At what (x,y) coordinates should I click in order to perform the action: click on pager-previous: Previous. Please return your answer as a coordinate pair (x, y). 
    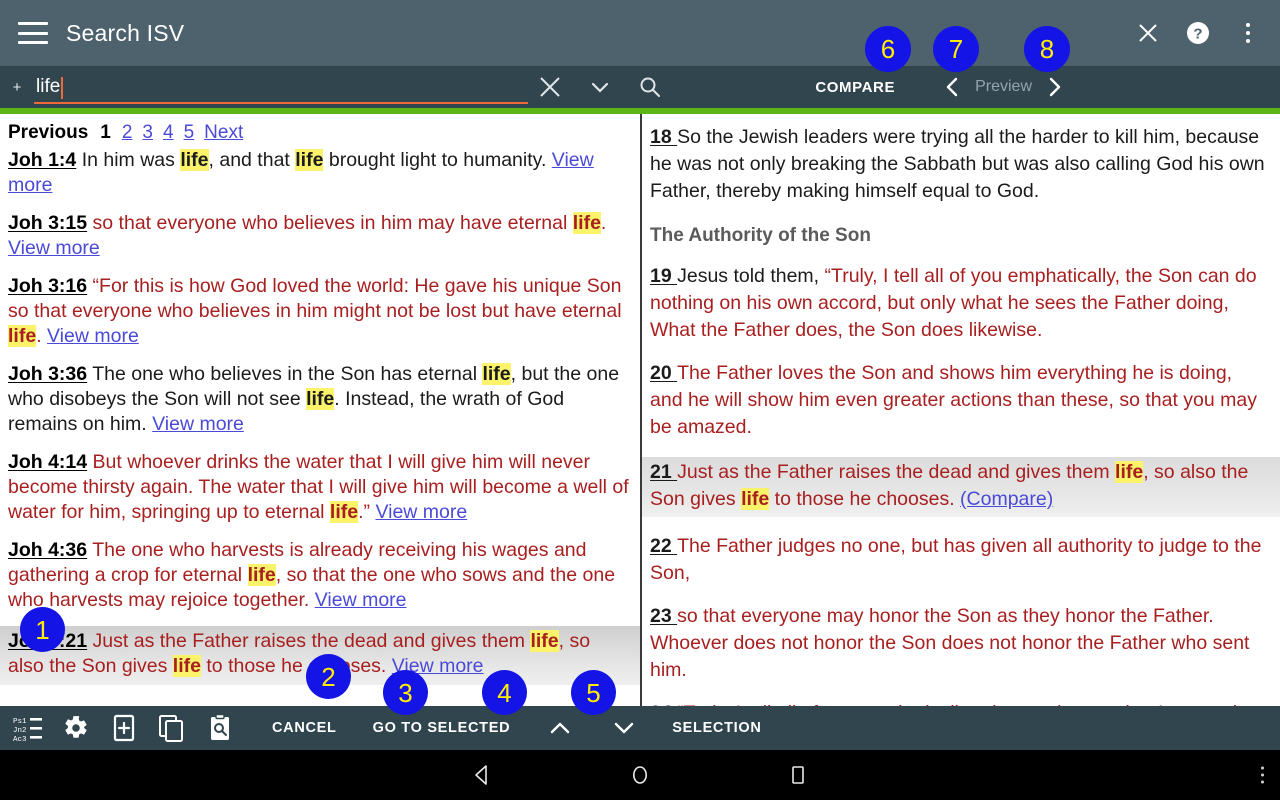
    Looking at the image, I should click on (48, 132).